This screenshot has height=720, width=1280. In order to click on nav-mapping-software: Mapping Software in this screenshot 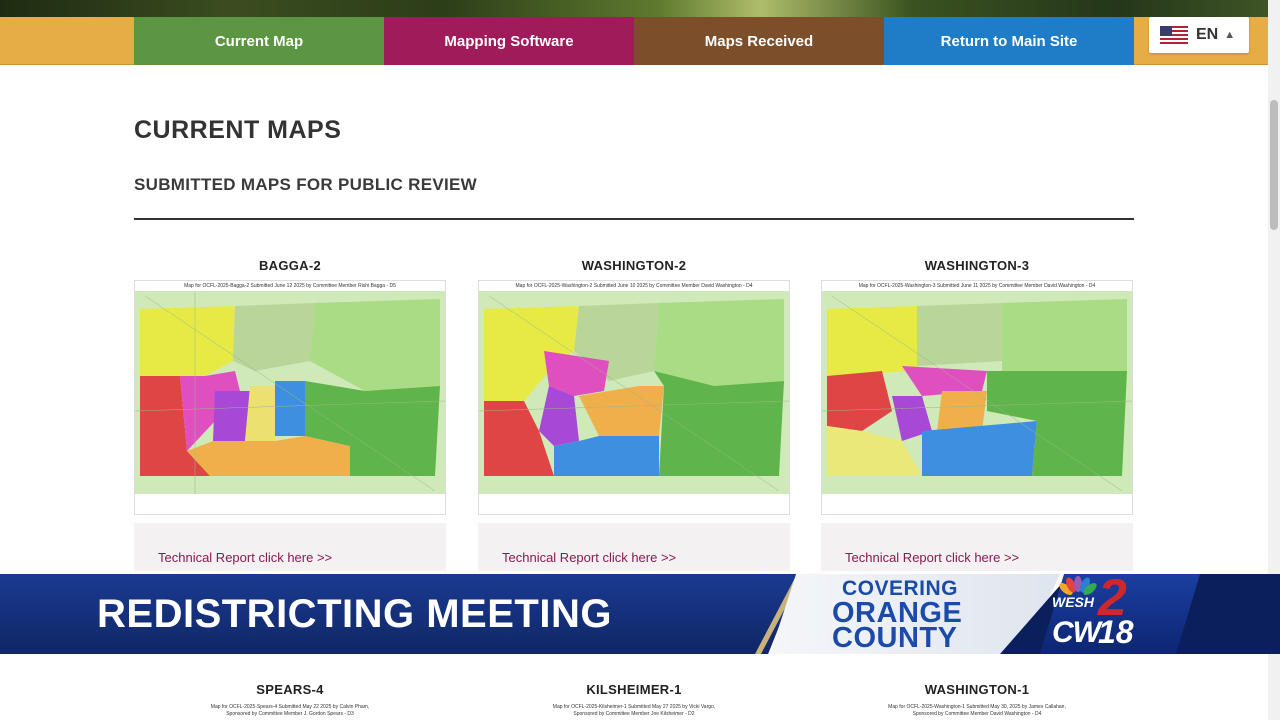, I will do `click(509, 41)`.